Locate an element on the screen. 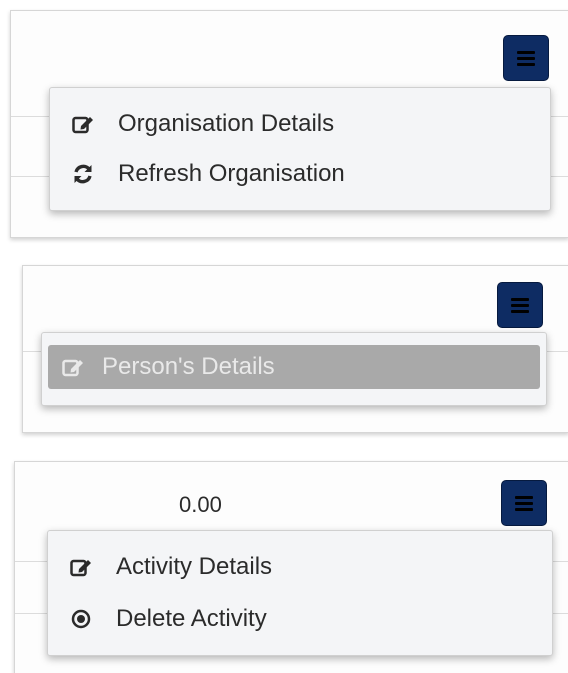 The image size is (568, 673). person-menu-button is located at coordinates (520, 305).